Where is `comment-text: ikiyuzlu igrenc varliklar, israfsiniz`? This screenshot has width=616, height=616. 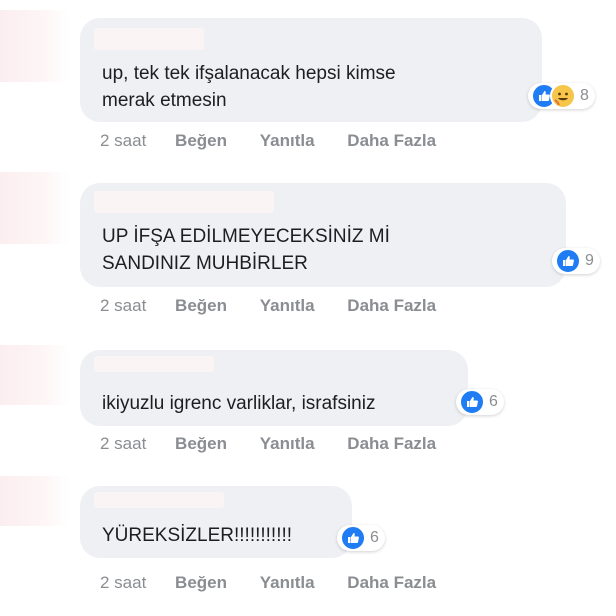 comment-text: ikiyuzlu igrenc varliklar, israfsiniz is located at coordinates (238, 403).